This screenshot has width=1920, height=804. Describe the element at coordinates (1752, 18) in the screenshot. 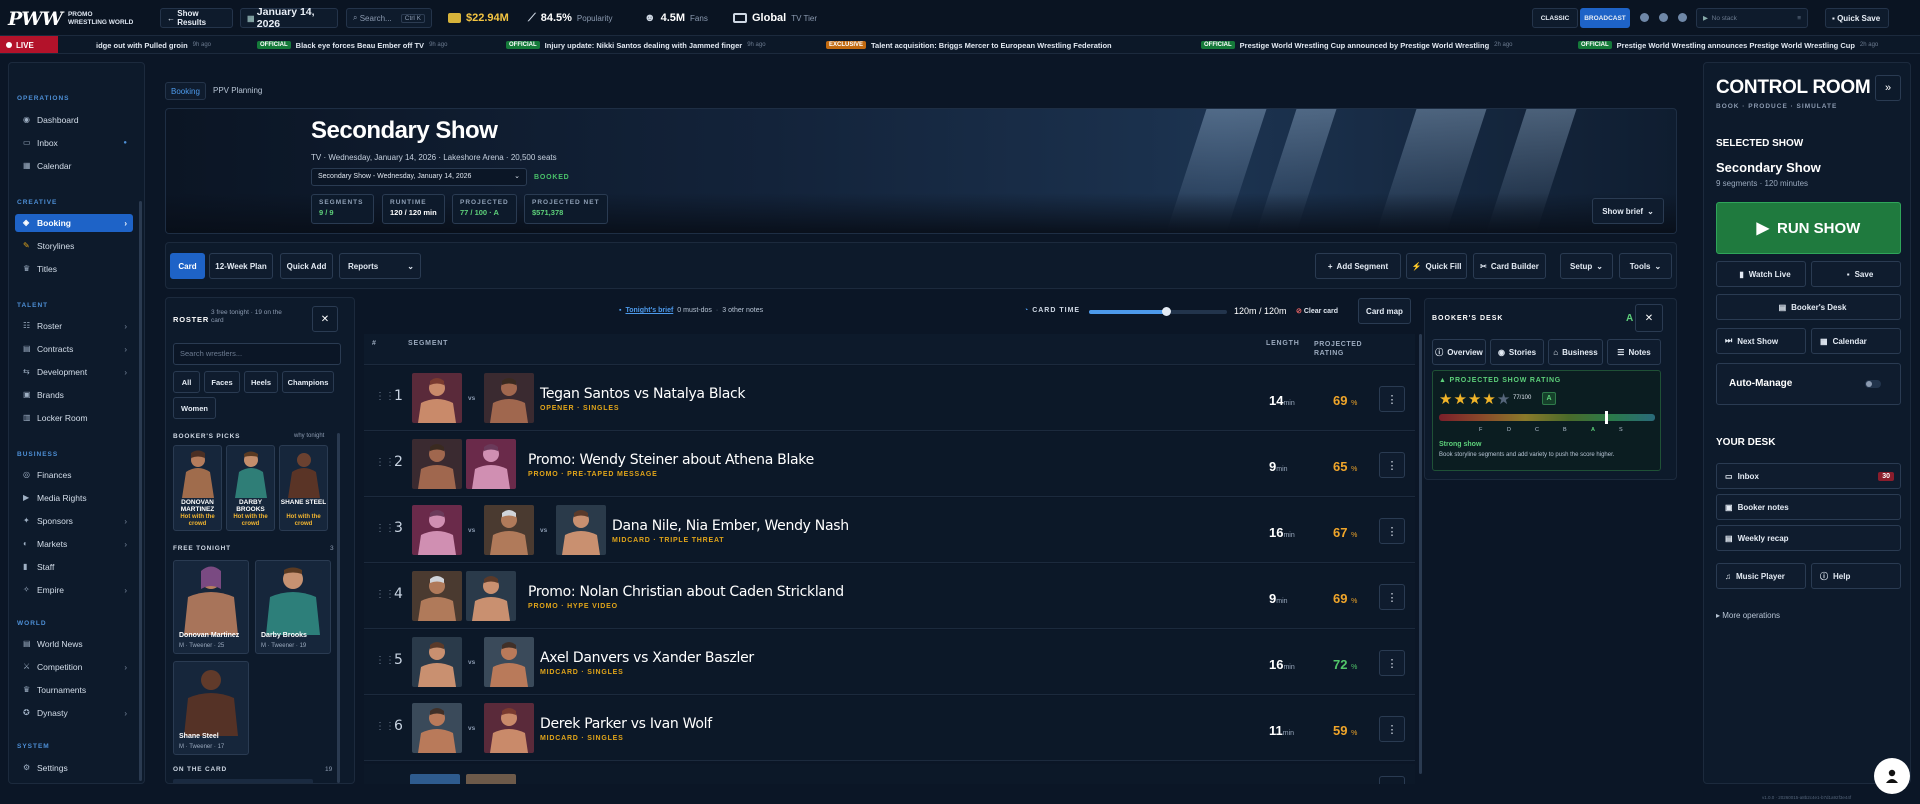

I see `stack-selector: ▶ No stack ≡` at that location.